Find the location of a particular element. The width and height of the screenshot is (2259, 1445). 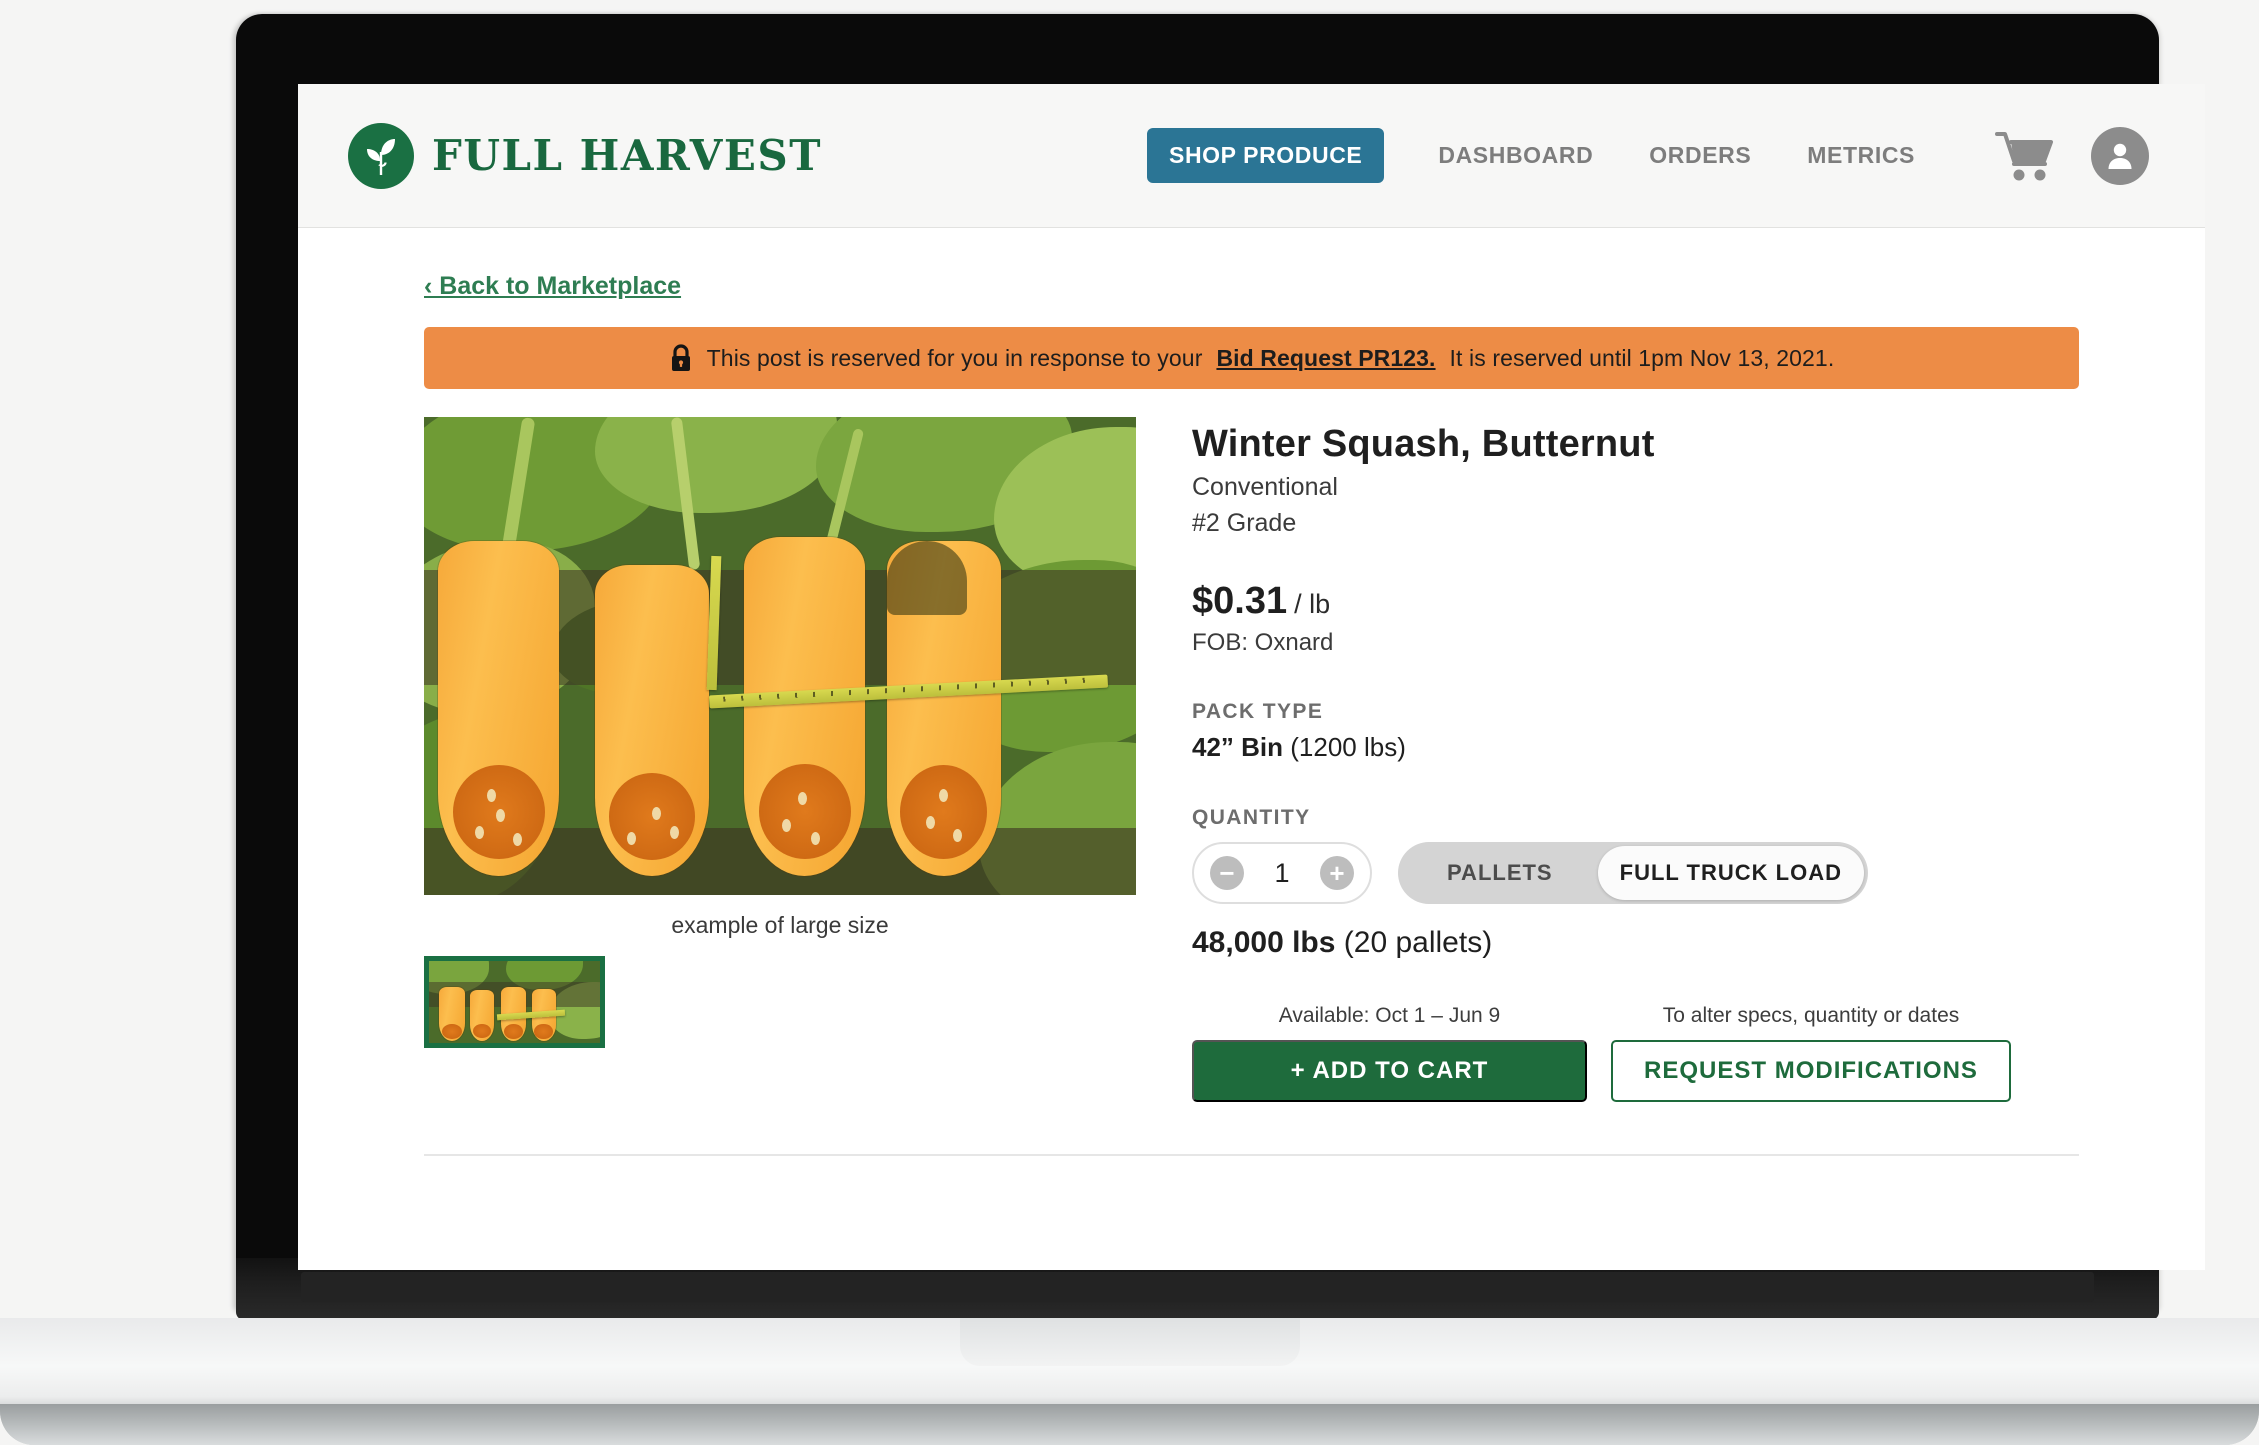

request-modifications-button: REQUEST MODIFICATIONS is located at coordinates (1811, 1071).